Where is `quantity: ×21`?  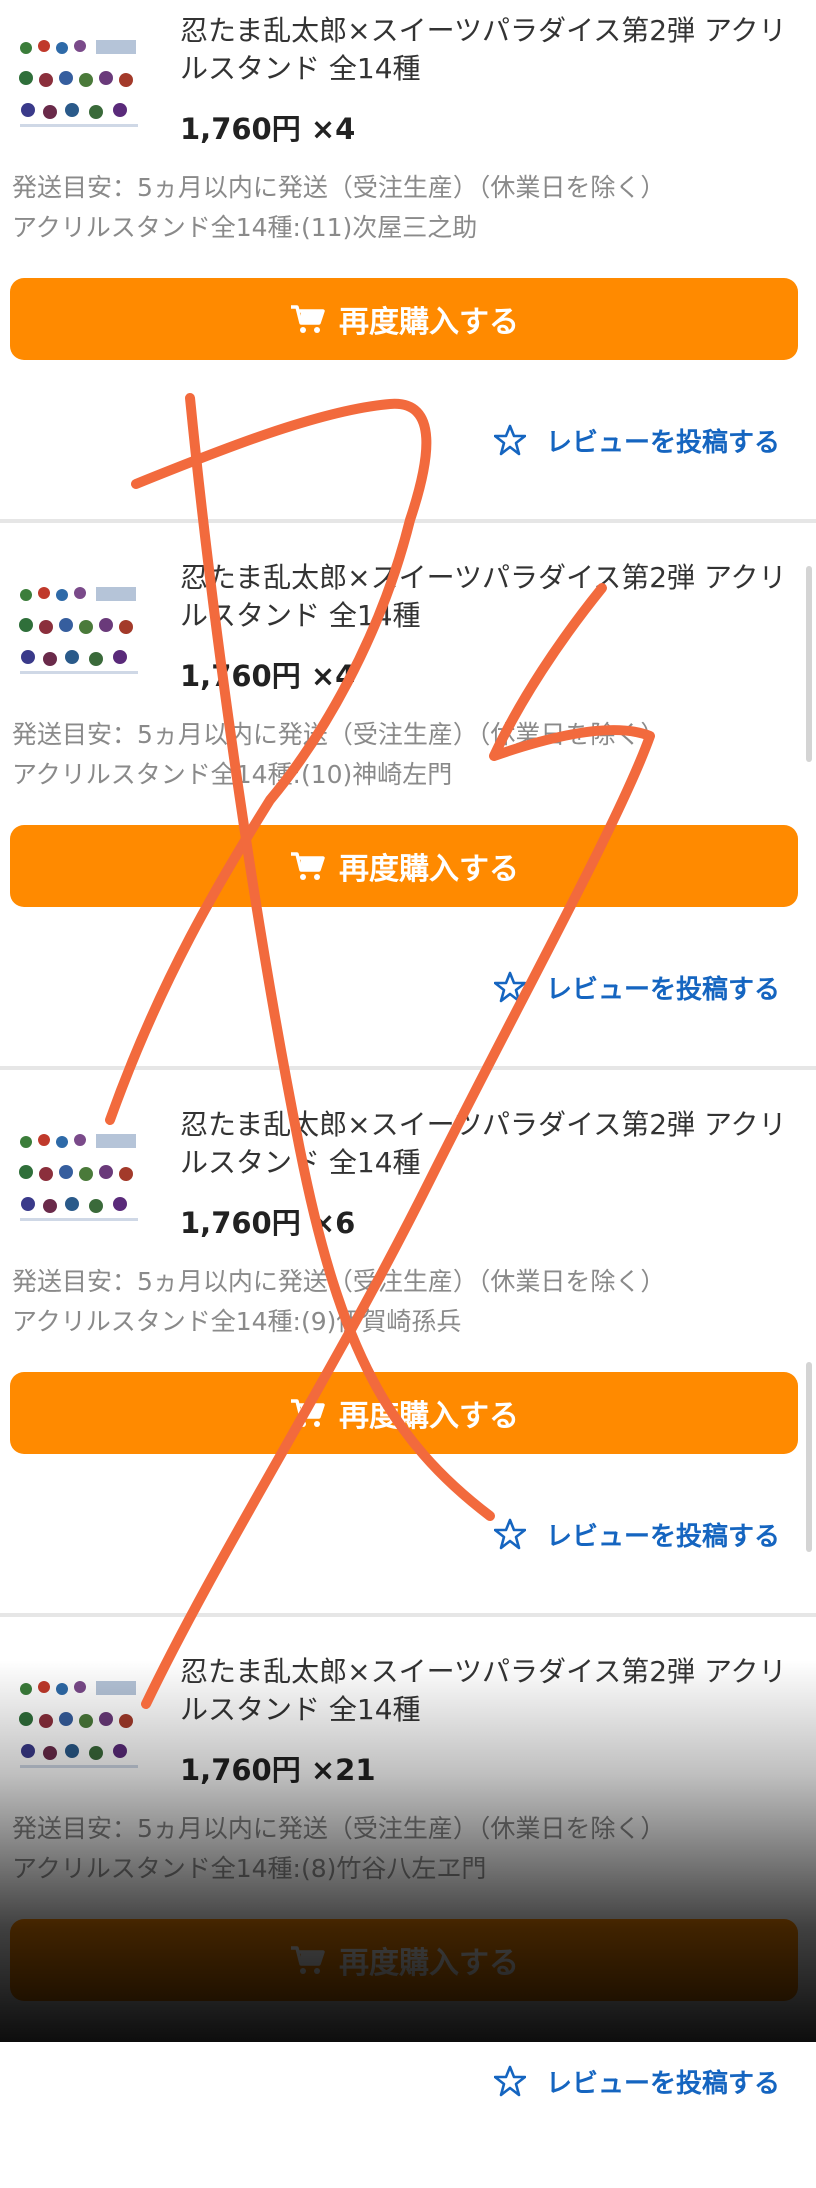
quantity: ×21 is located at coordinates (343, 1770).